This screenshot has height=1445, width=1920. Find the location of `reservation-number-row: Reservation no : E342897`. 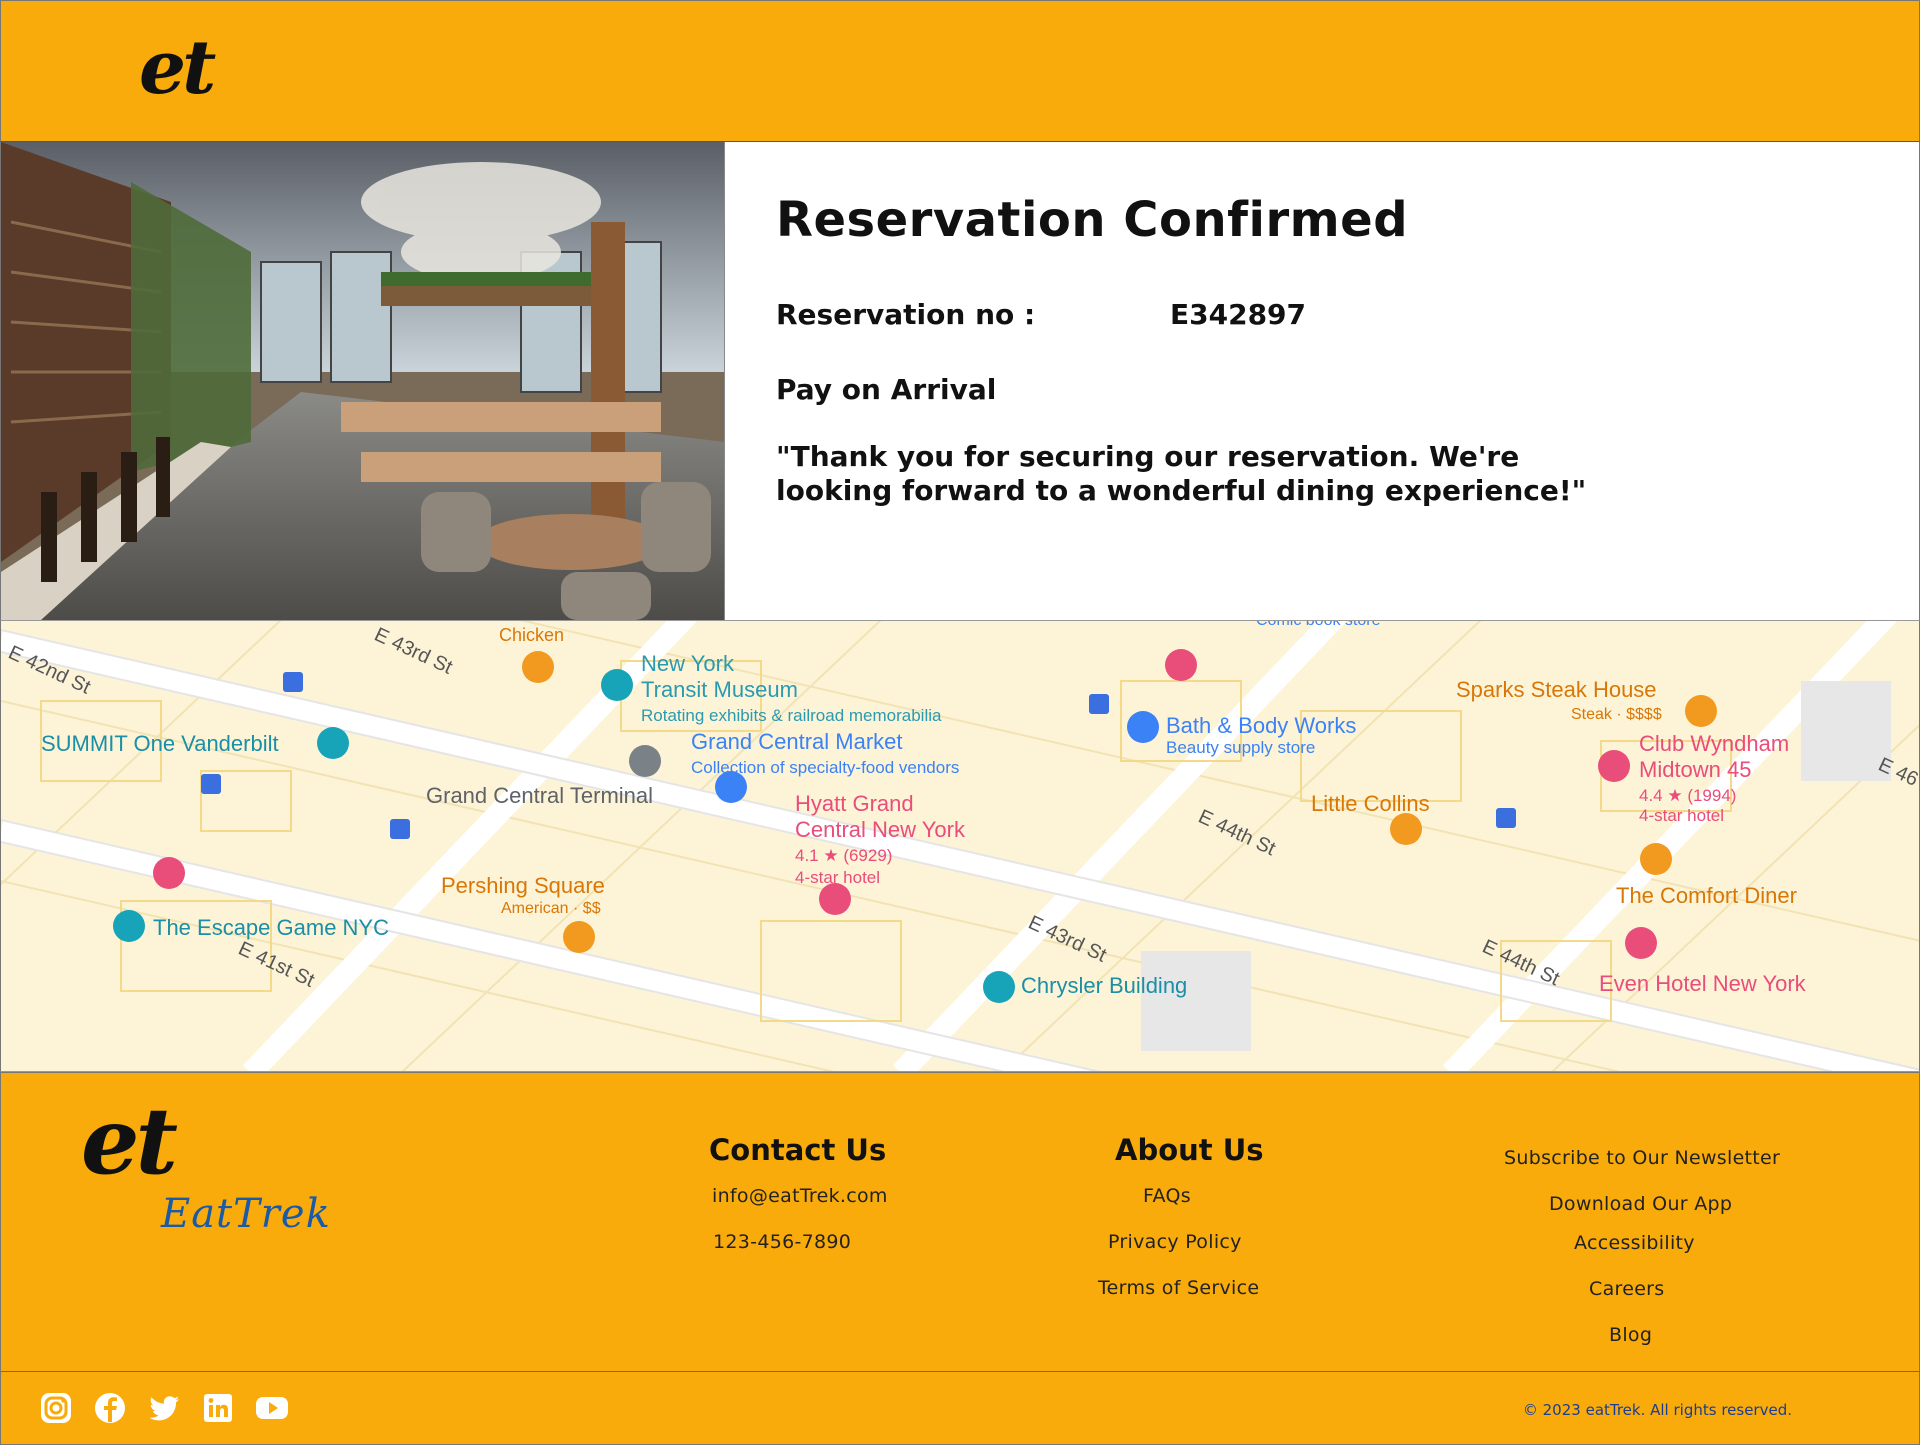

reservation-number-row: Reservation no : E342897 is located at coordinates (1326, 314).